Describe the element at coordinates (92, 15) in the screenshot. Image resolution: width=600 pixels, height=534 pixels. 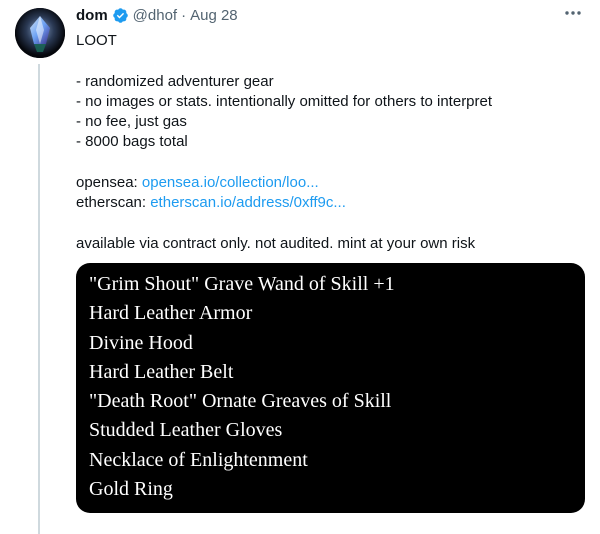
I see `author-name: dom` at that location.